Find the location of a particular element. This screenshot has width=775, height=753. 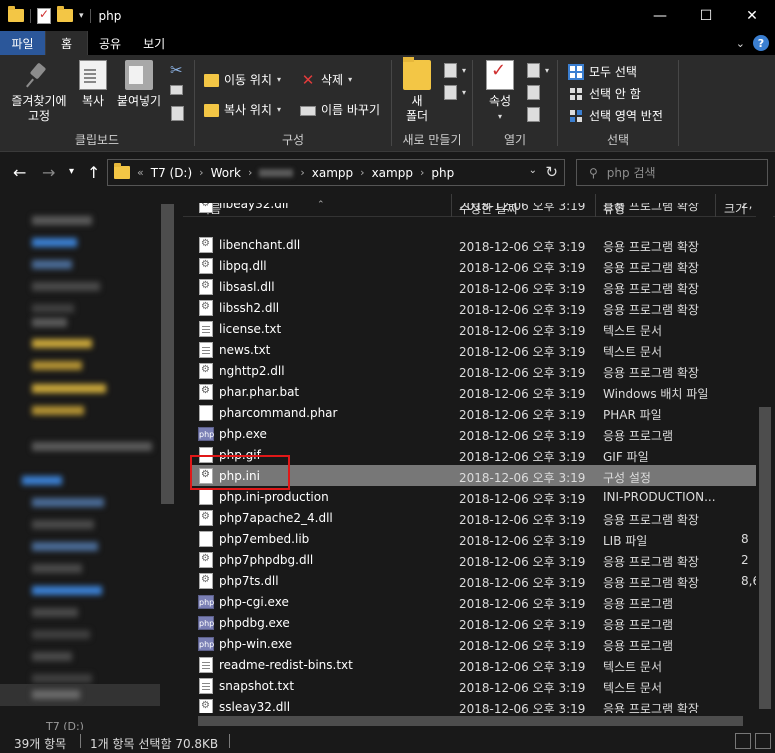

select-none-button: 선택 안 함 is located at coordinates (604, 93).